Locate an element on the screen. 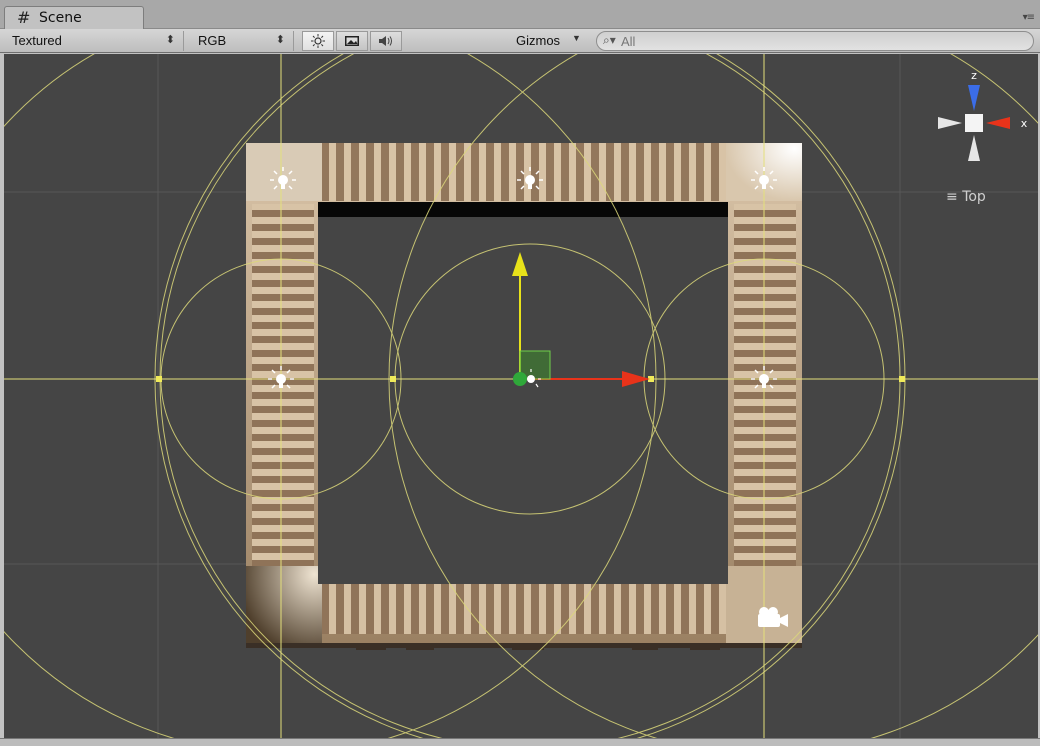  speaker-icon is located at coordinates (385, 41).